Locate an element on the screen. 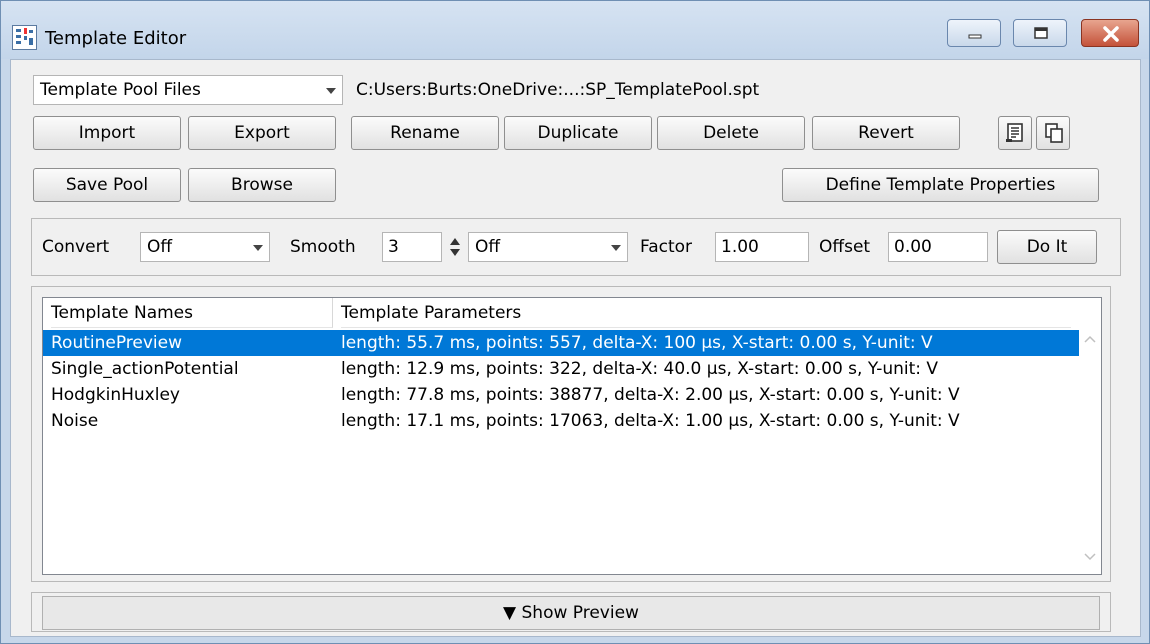 The image size is (1150, 644). notes-icon is located at coordinates (1014, 132).